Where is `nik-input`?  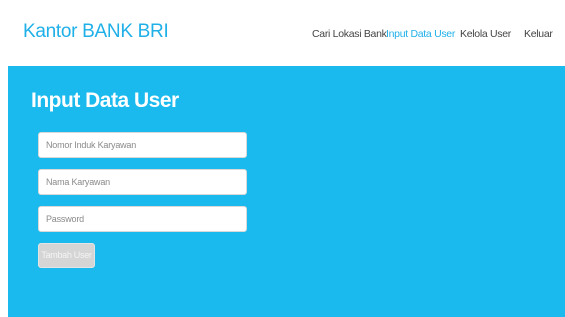 nik-input is located at coordinates (142, 145).